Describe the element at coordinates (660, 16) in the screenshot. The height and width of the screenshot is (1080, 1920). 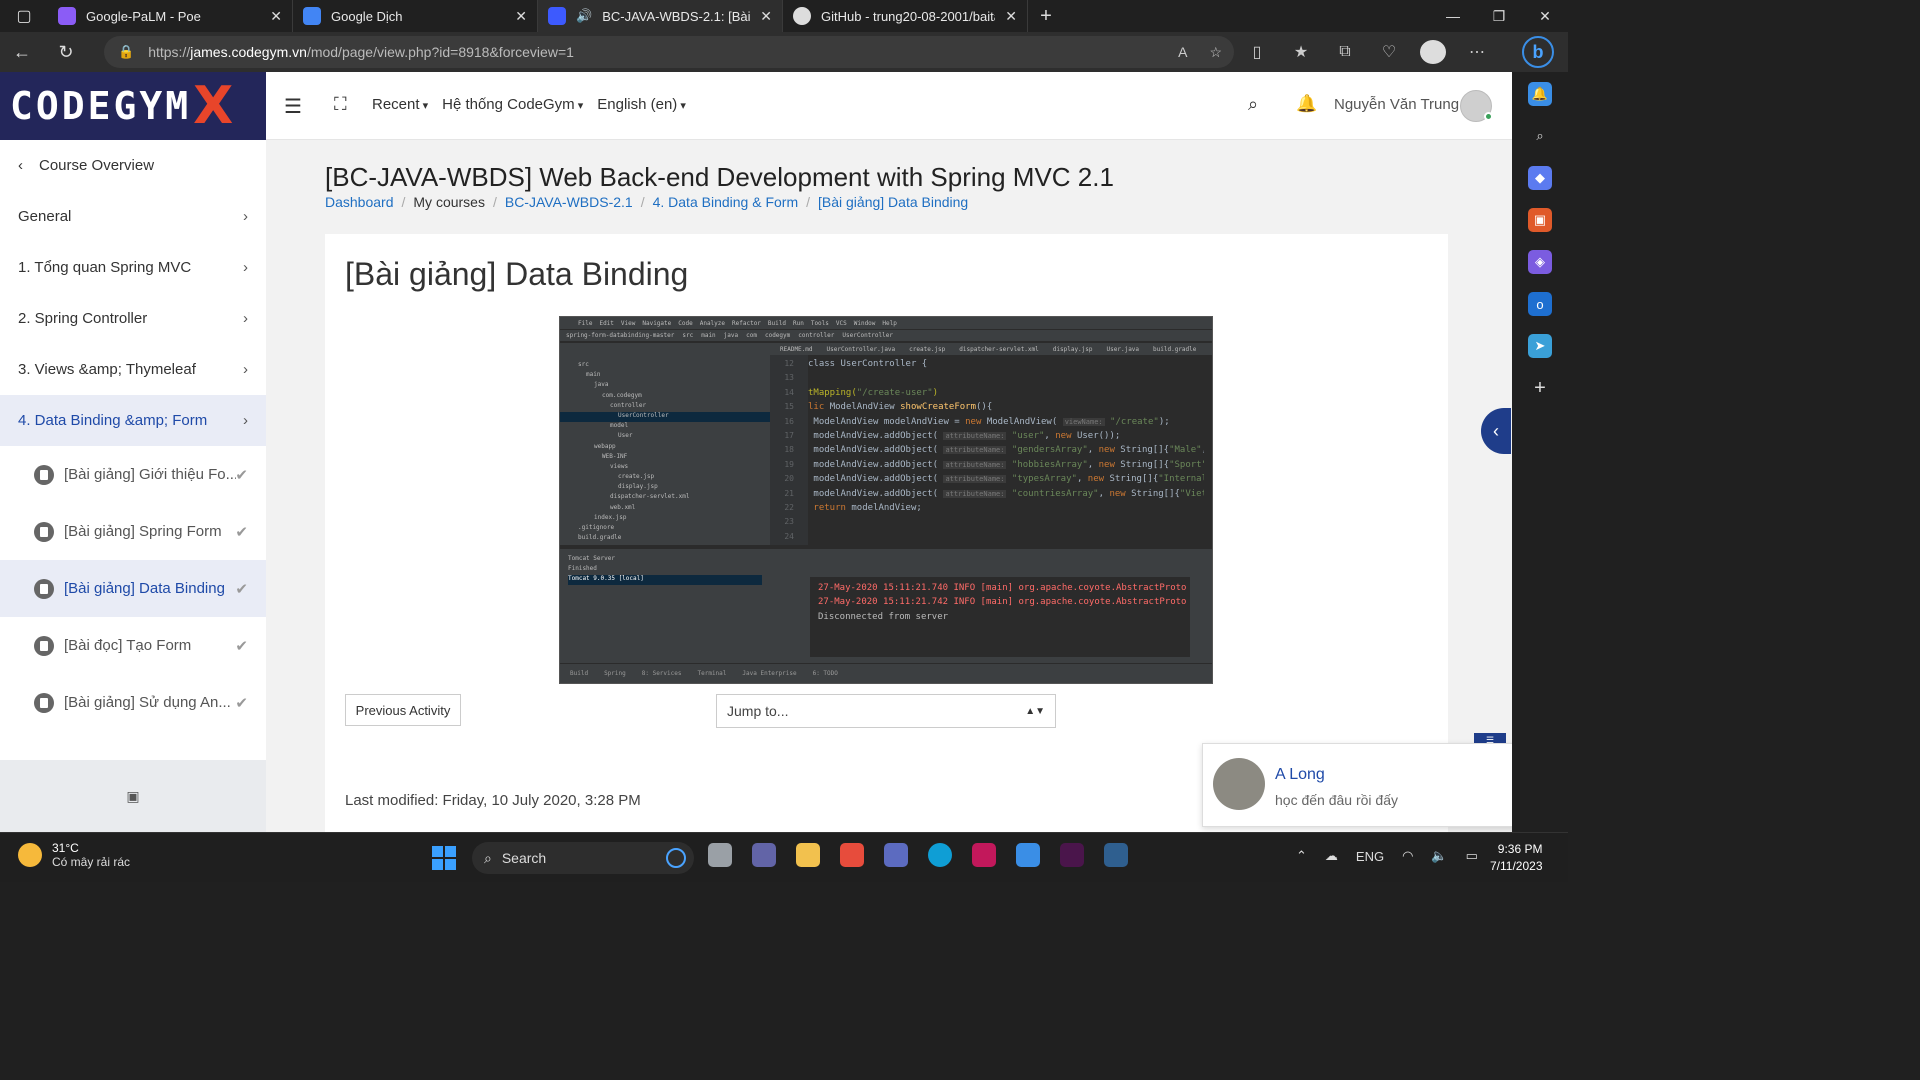
I see `tab-codegym: 🔊 BC-JAVA-WBDS-2.1: [Bài giả ✕` at that location.